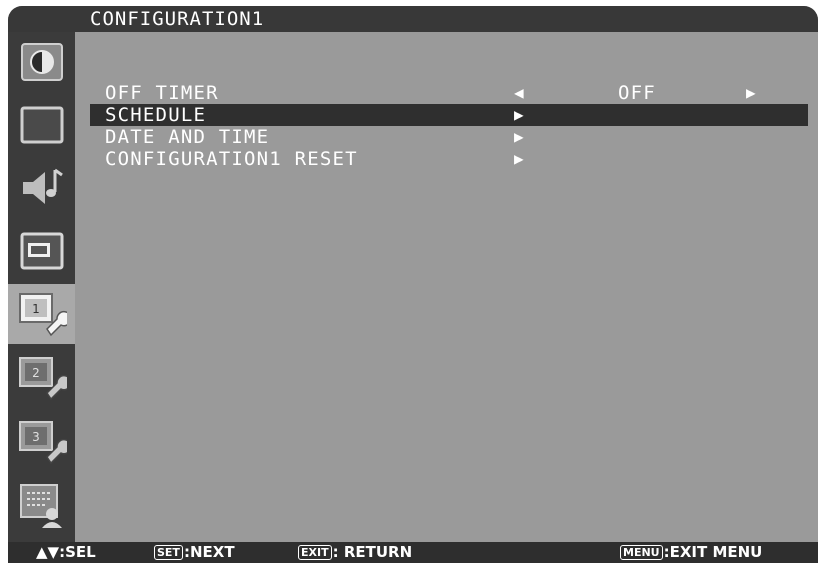 Image resolution: width=820 pixels, height=568 pixels. I want to click on hint-exit-menu: MENU:EXIT MENU, so click(691, 552).